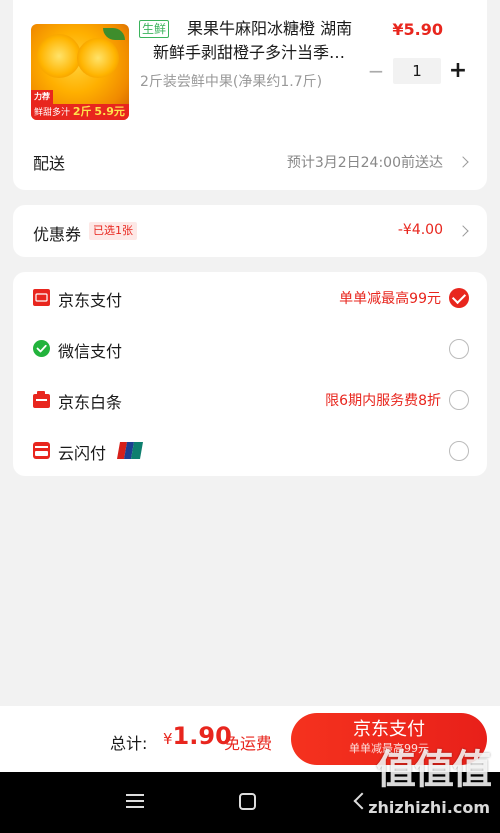 The width and height of the screenshot is (500, 833). Describe the element at coordinates (129, 743) in the screenshot. I see `total-label: 总计:` at that location.